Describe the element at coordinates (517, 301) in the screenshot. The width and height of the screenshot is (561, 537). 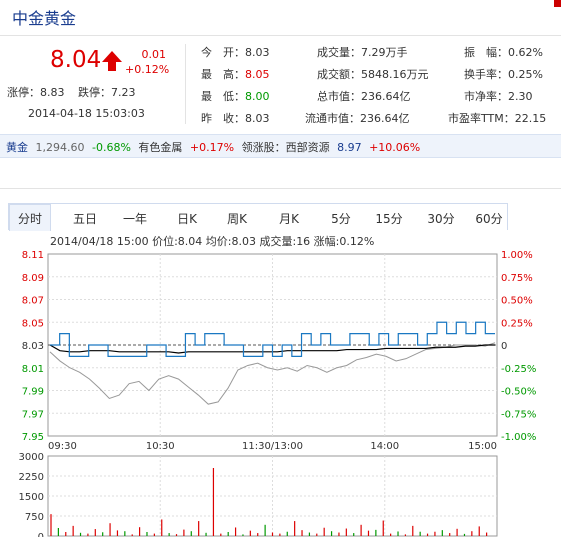
I see `y-tick-label-right: 0.50%` at that location.